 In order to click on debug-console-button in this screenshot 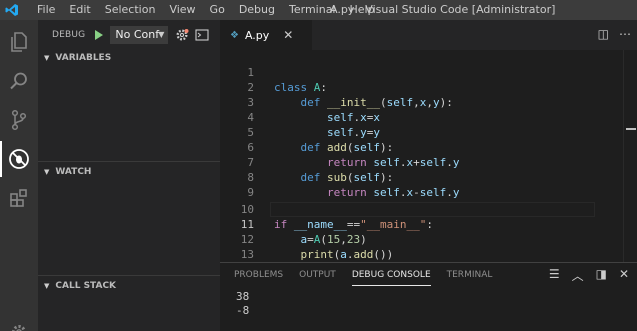, I will do `click(202, 35)`.